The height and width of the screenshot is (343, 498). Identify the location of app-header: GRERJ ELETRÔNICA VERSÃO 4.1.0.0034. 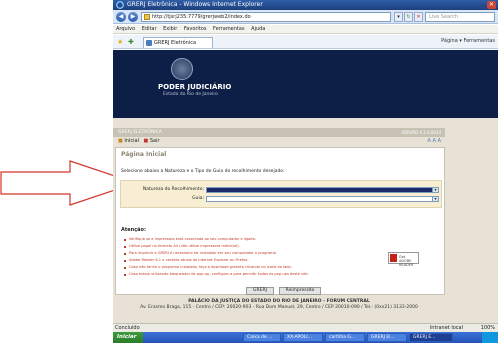
(279, 132).